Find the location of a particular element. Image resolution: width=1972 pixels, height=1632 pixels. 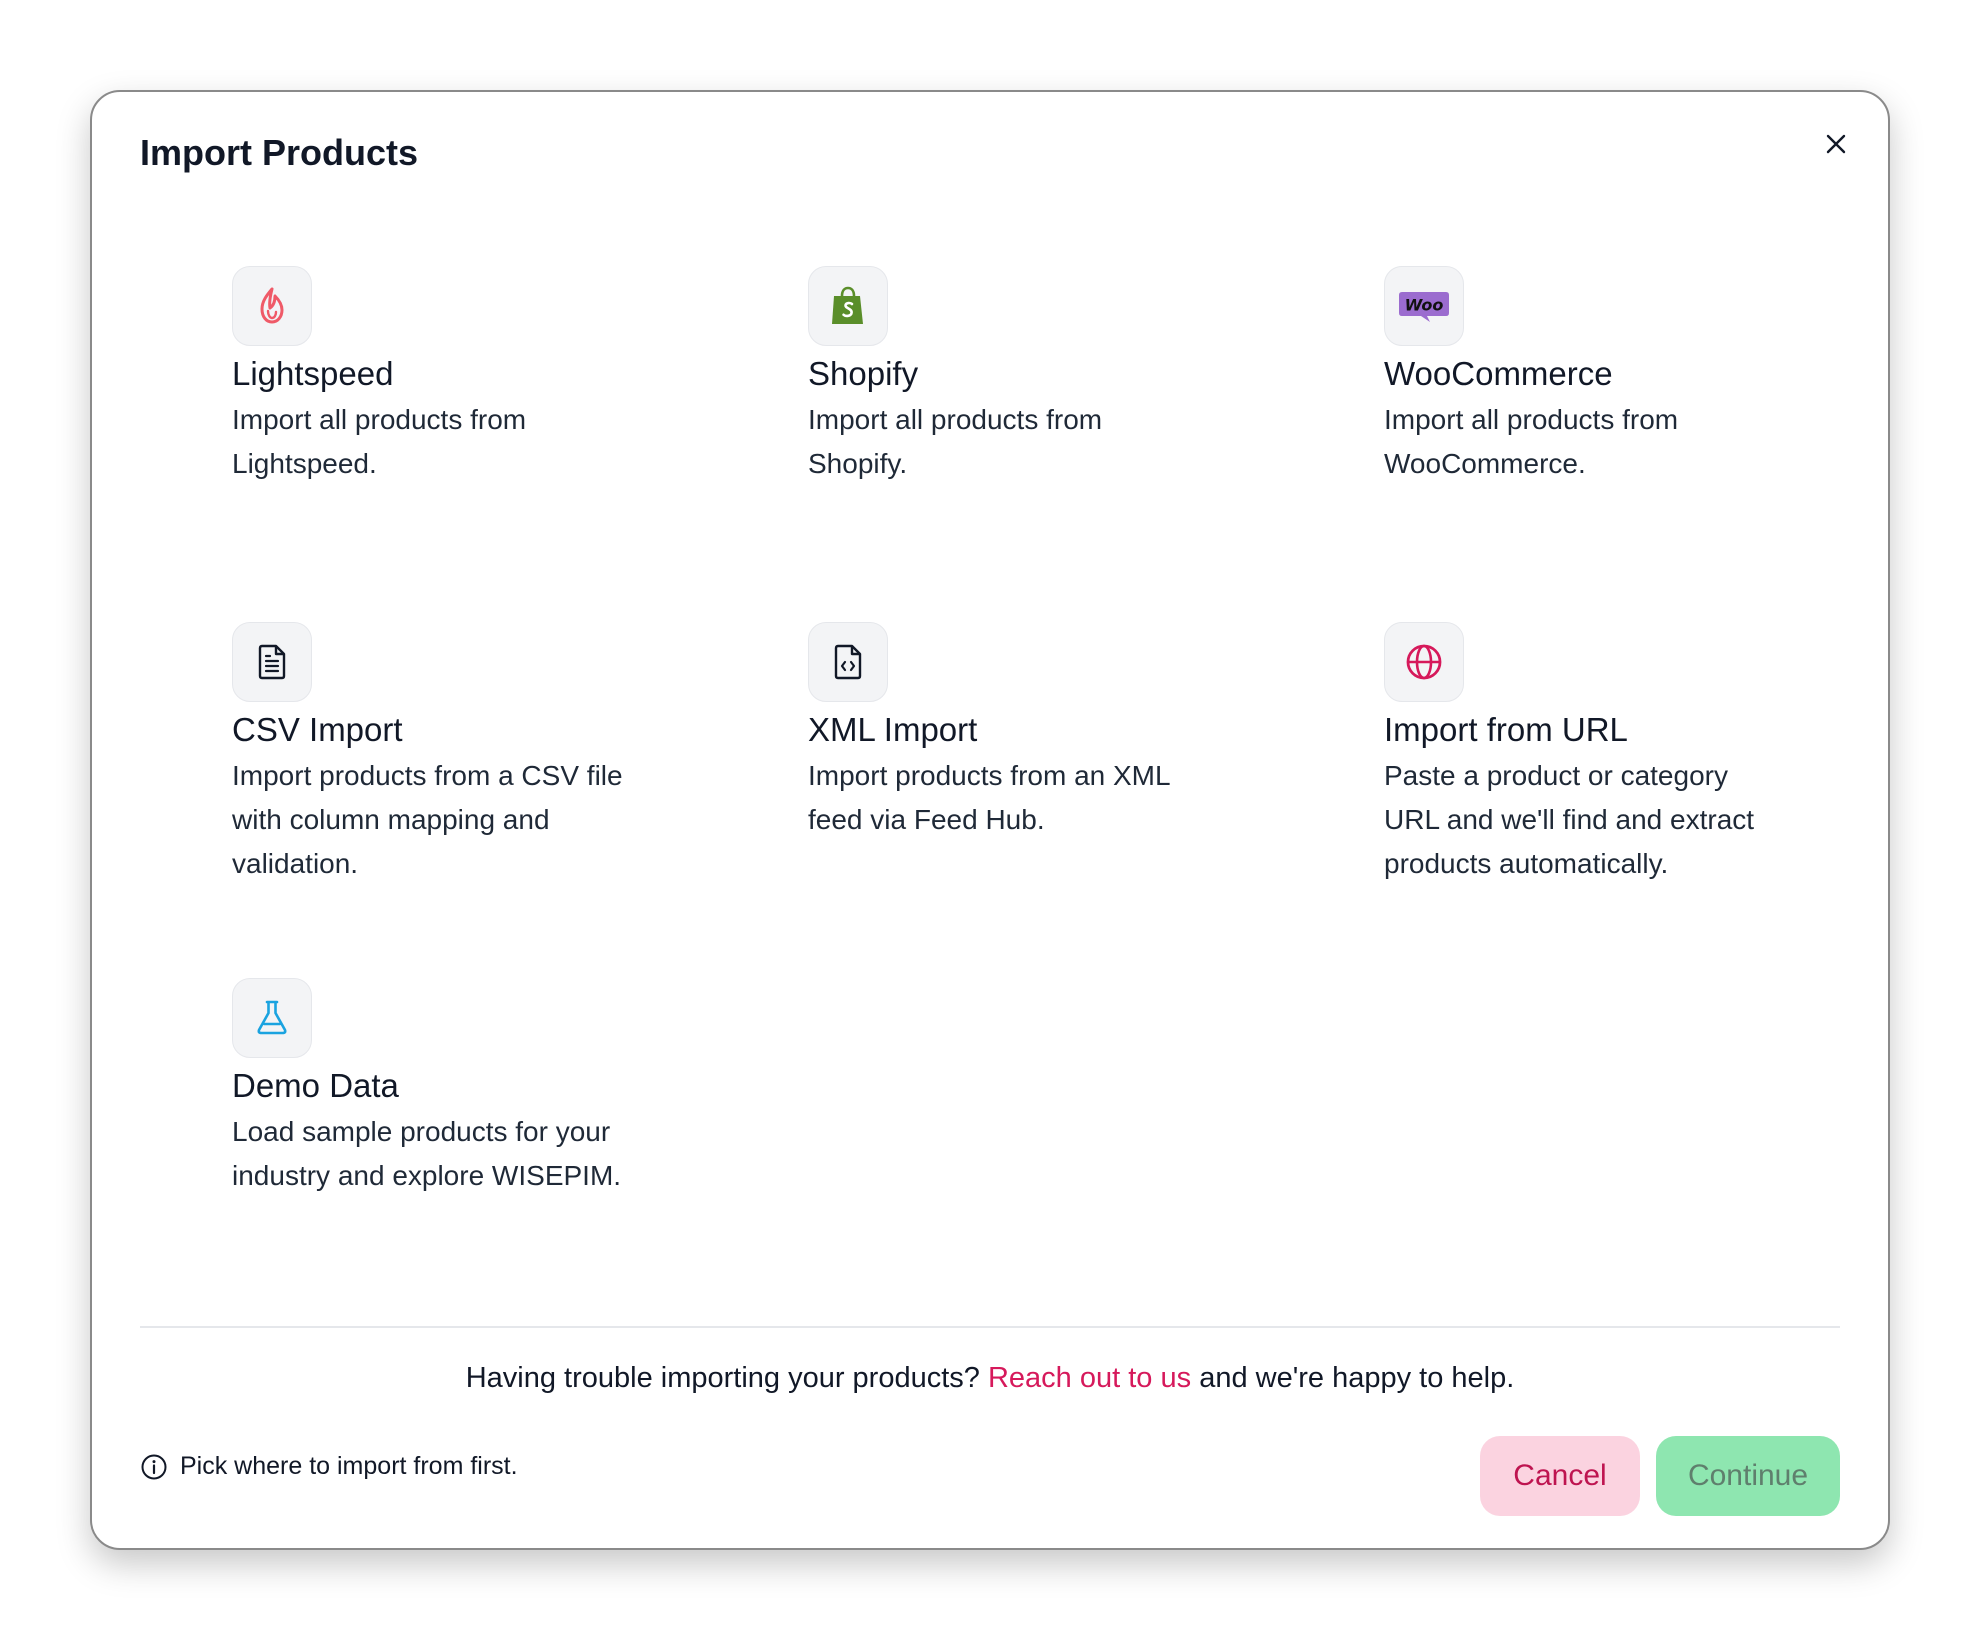

close-button is located at coordinates (1836, 144).